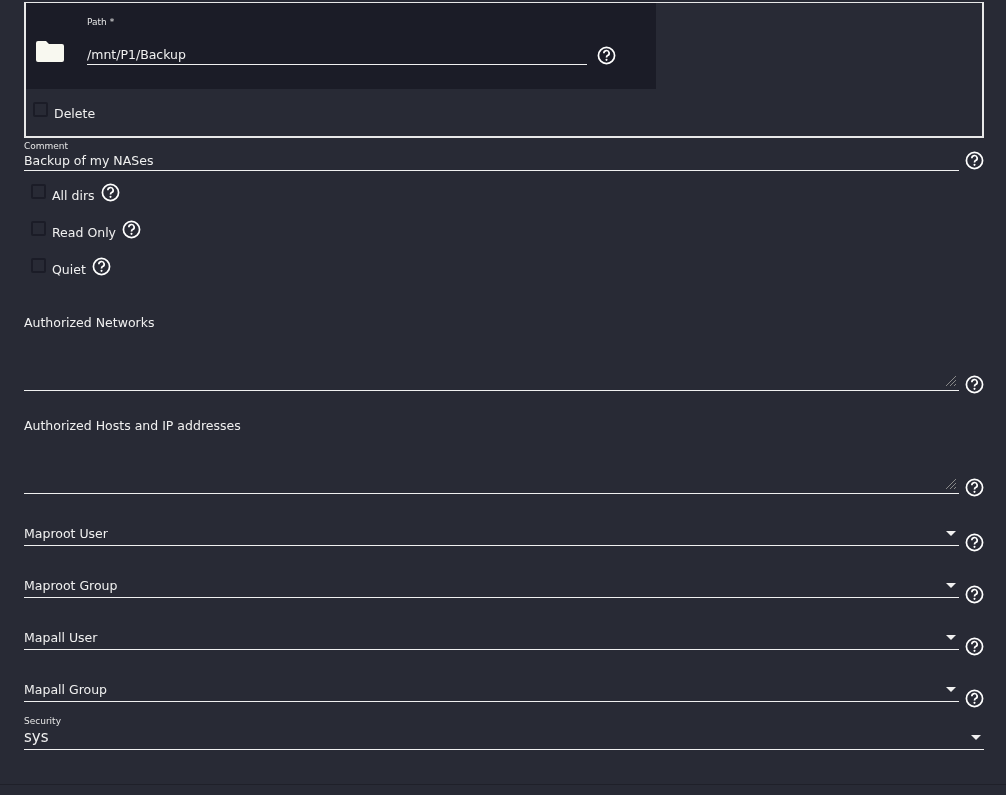 This screenshot has height=795, width=1006. I want to click on field-label: Authorized Hosts and IP addresses, so click(133, 425).